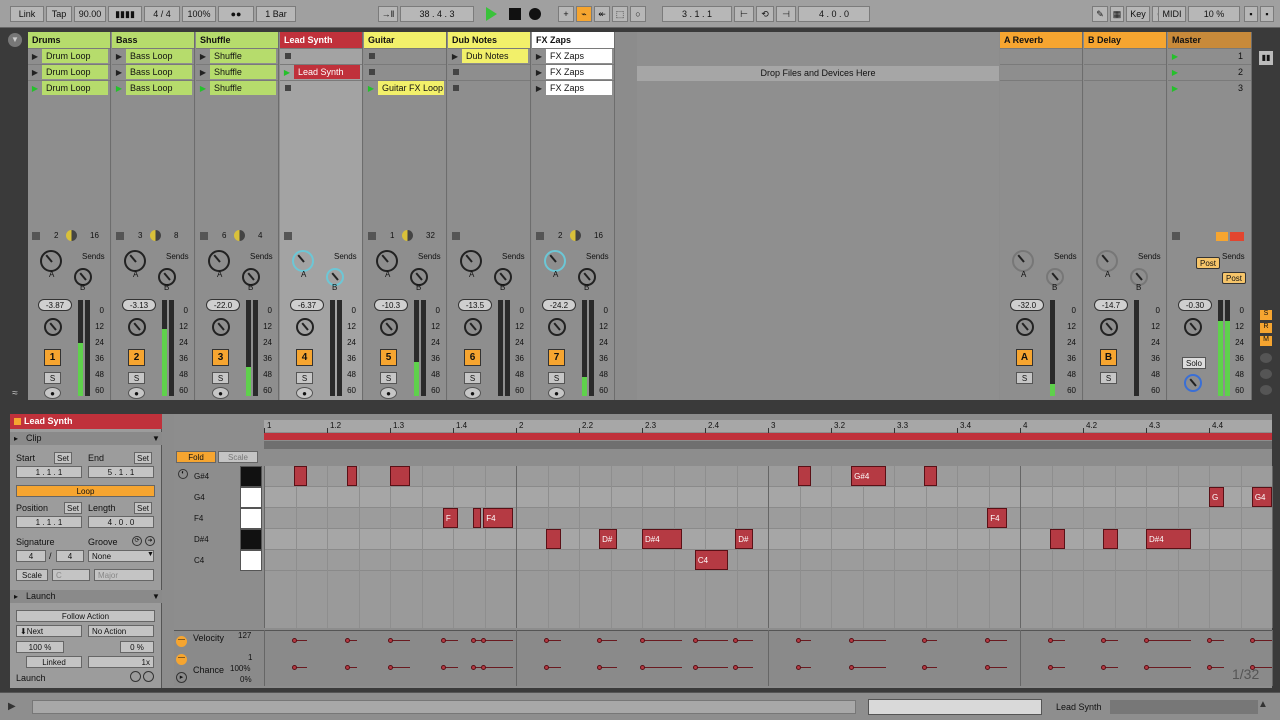 This screenshot has height=720, width=1280. Describe the element at coordinates (391, 305) in the screenshot. I see `volume-field: -10.3` at that location.